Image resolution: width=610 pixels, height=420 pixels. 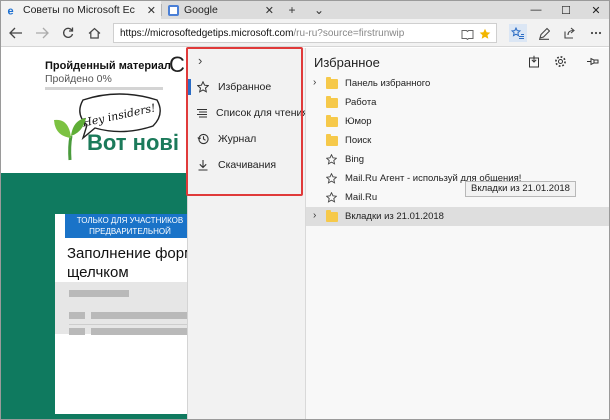 What do you see at coordinates (121, 308) in the screenshot?
I see `form-illustration` at bounding box center [121, 308].